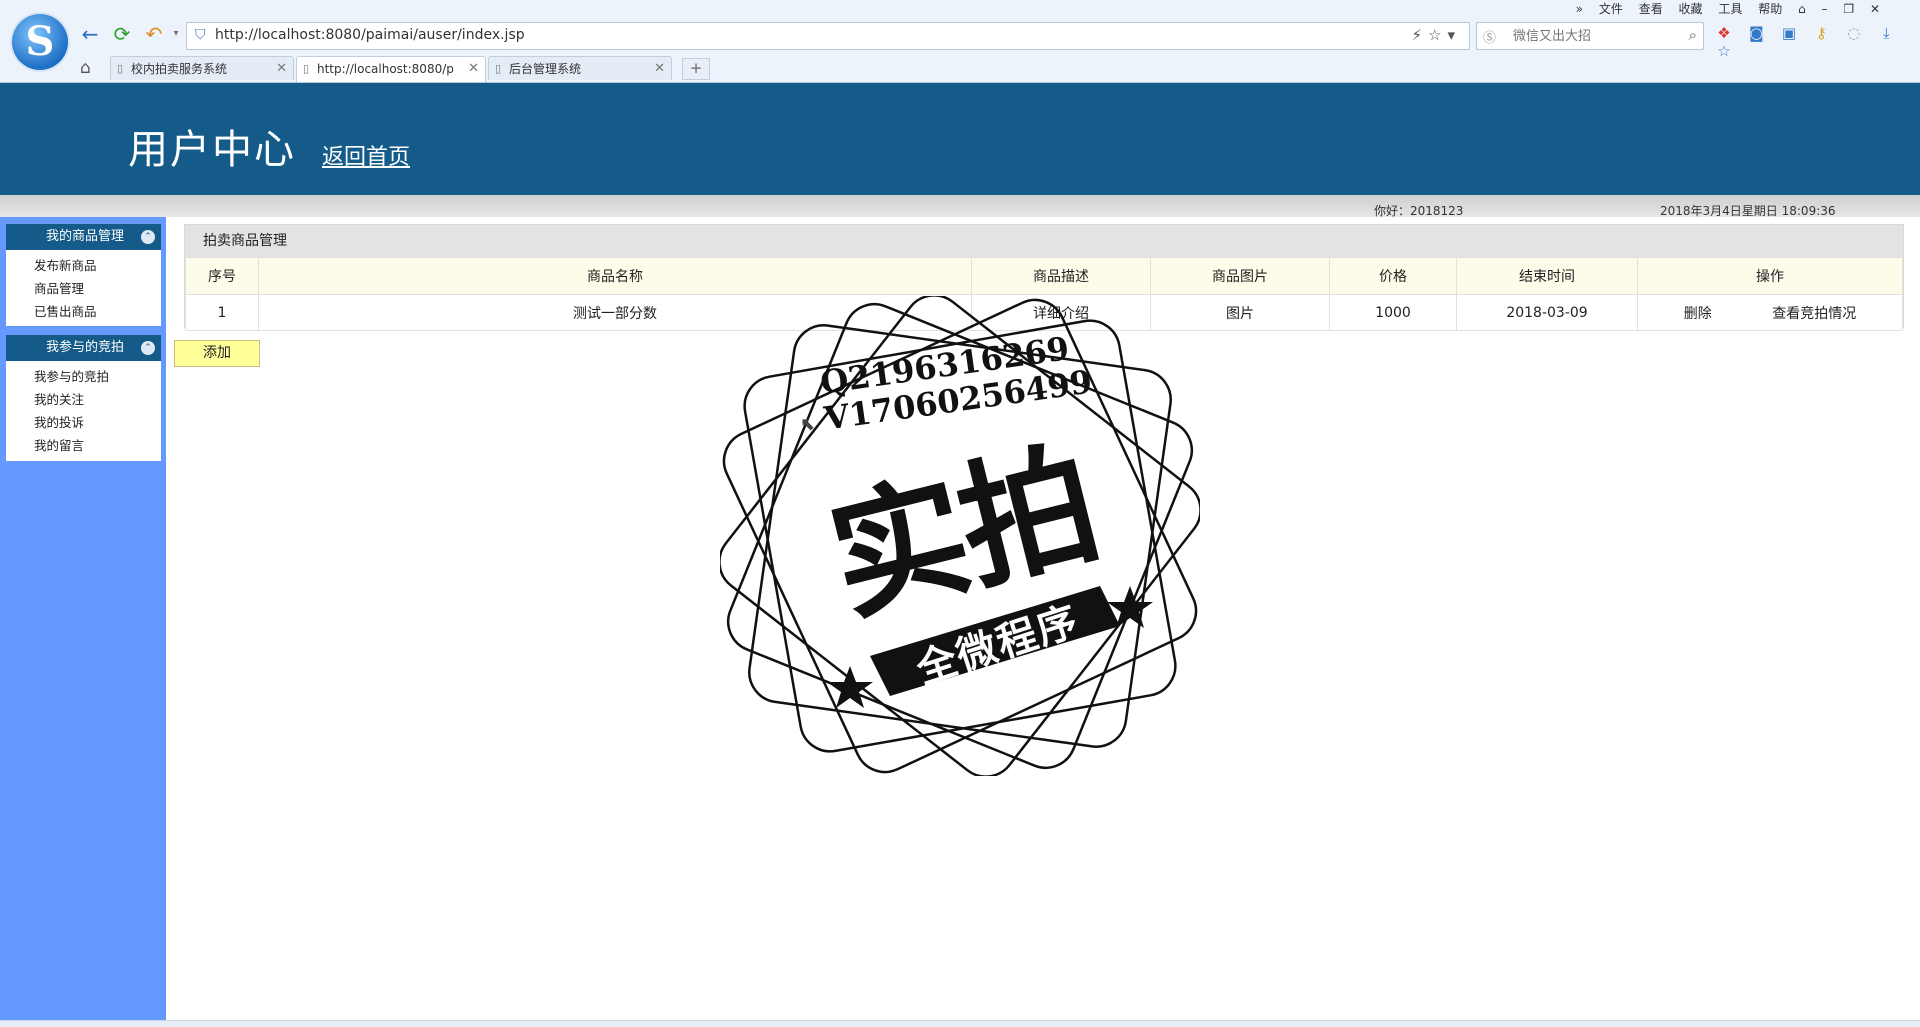 The height and width of the screenshot is (1027, 1920). Describe the element at coordinates (1698, 314) in the screenshot. I see `delete-link: 删除` at that location.